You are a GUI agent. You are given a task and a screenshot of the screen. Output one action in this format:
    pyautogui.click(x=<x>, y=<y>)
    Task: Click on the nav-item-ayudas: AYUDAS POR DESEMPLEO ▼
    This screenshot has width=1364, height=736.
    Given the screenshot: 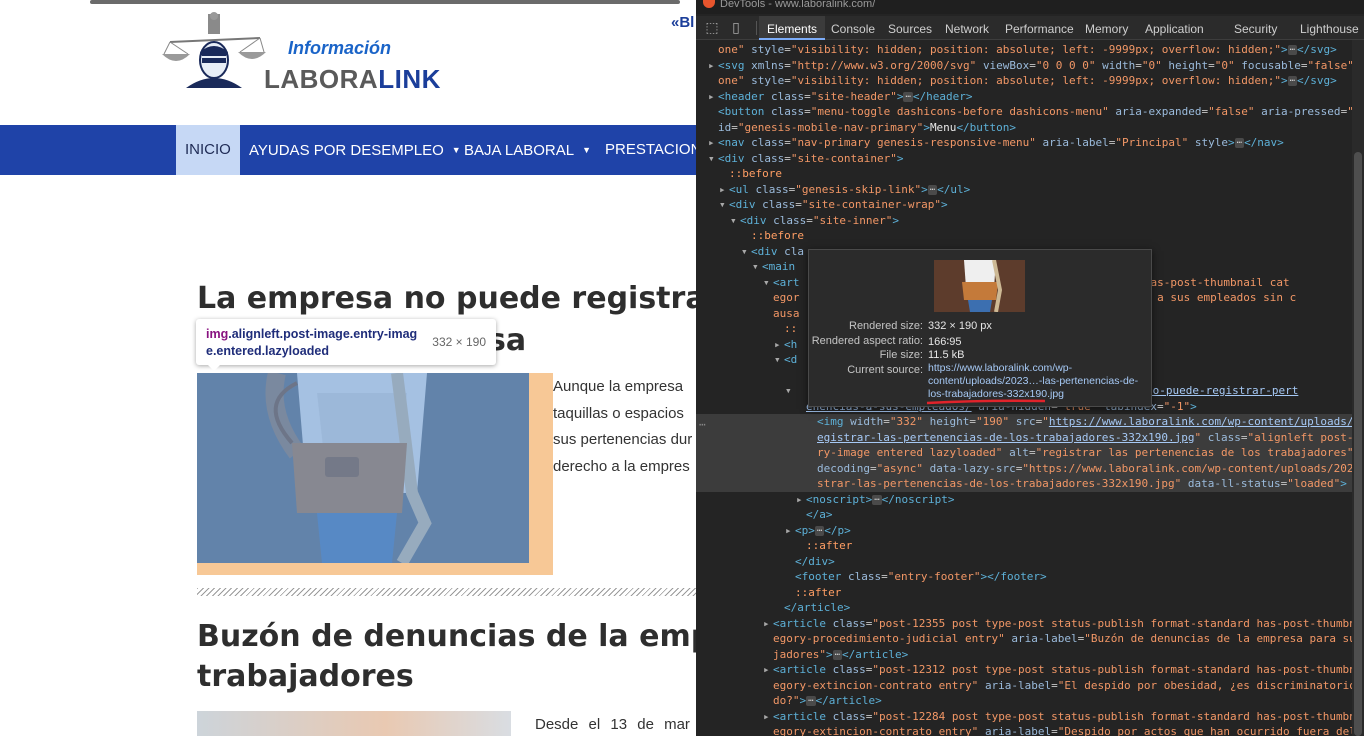 What is the action you would take?
    pyautogui.click(x=355, y=150)
    